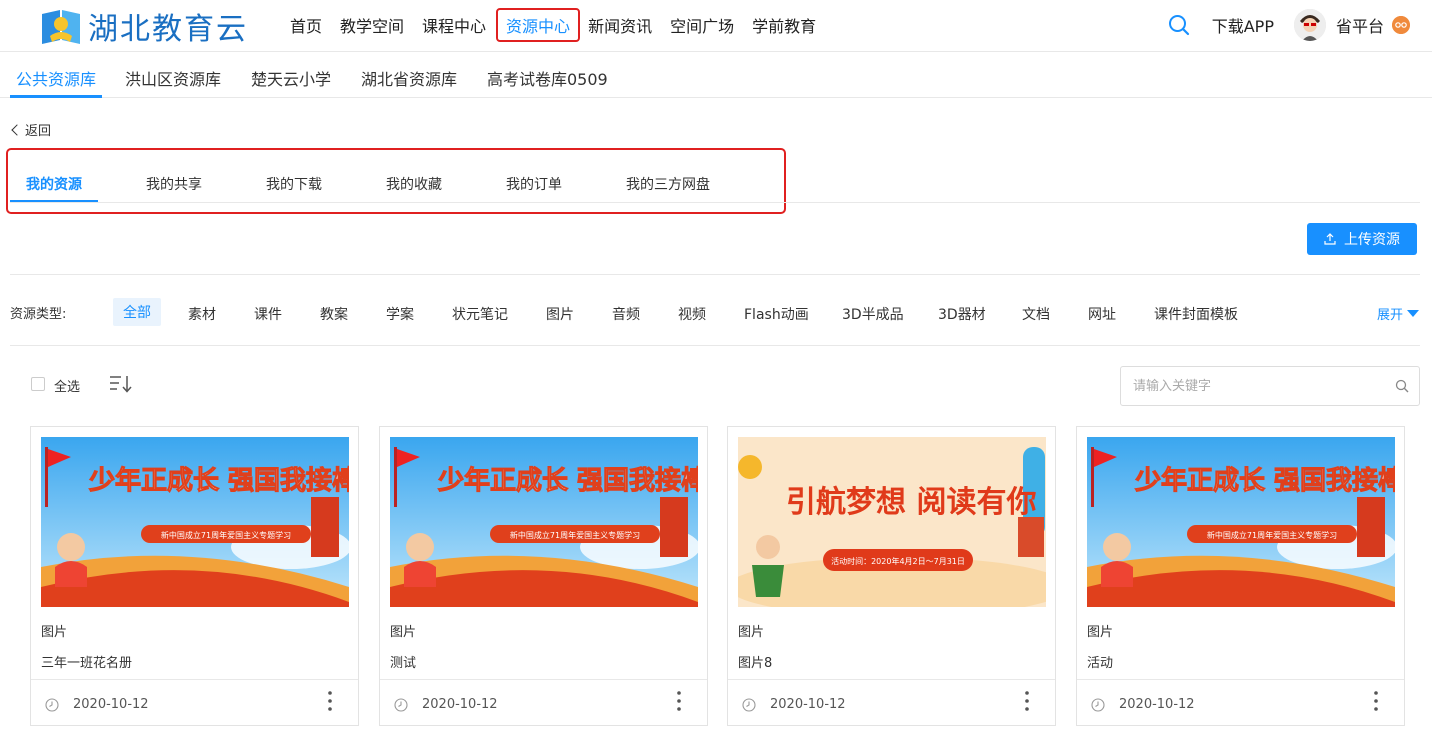 The width and height of the screenshot is (1432, 737). Describe the element at coordinates (291, 78) in the screenshot. I see `tab-chutianyun-library: 楚天云小学` at that location.